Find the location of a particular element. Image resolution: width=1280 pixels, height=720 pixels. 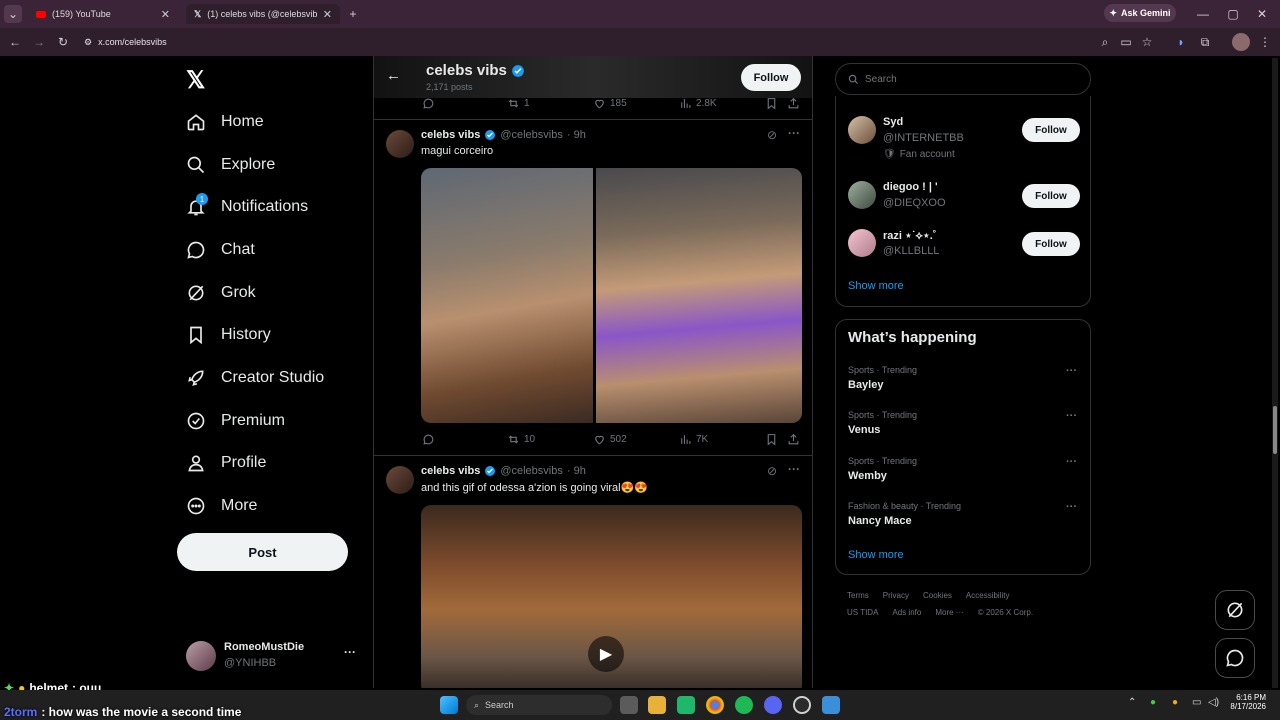

ask-gemini-button: ✦ Ask Gemini is located at coordinates (1140, 13).